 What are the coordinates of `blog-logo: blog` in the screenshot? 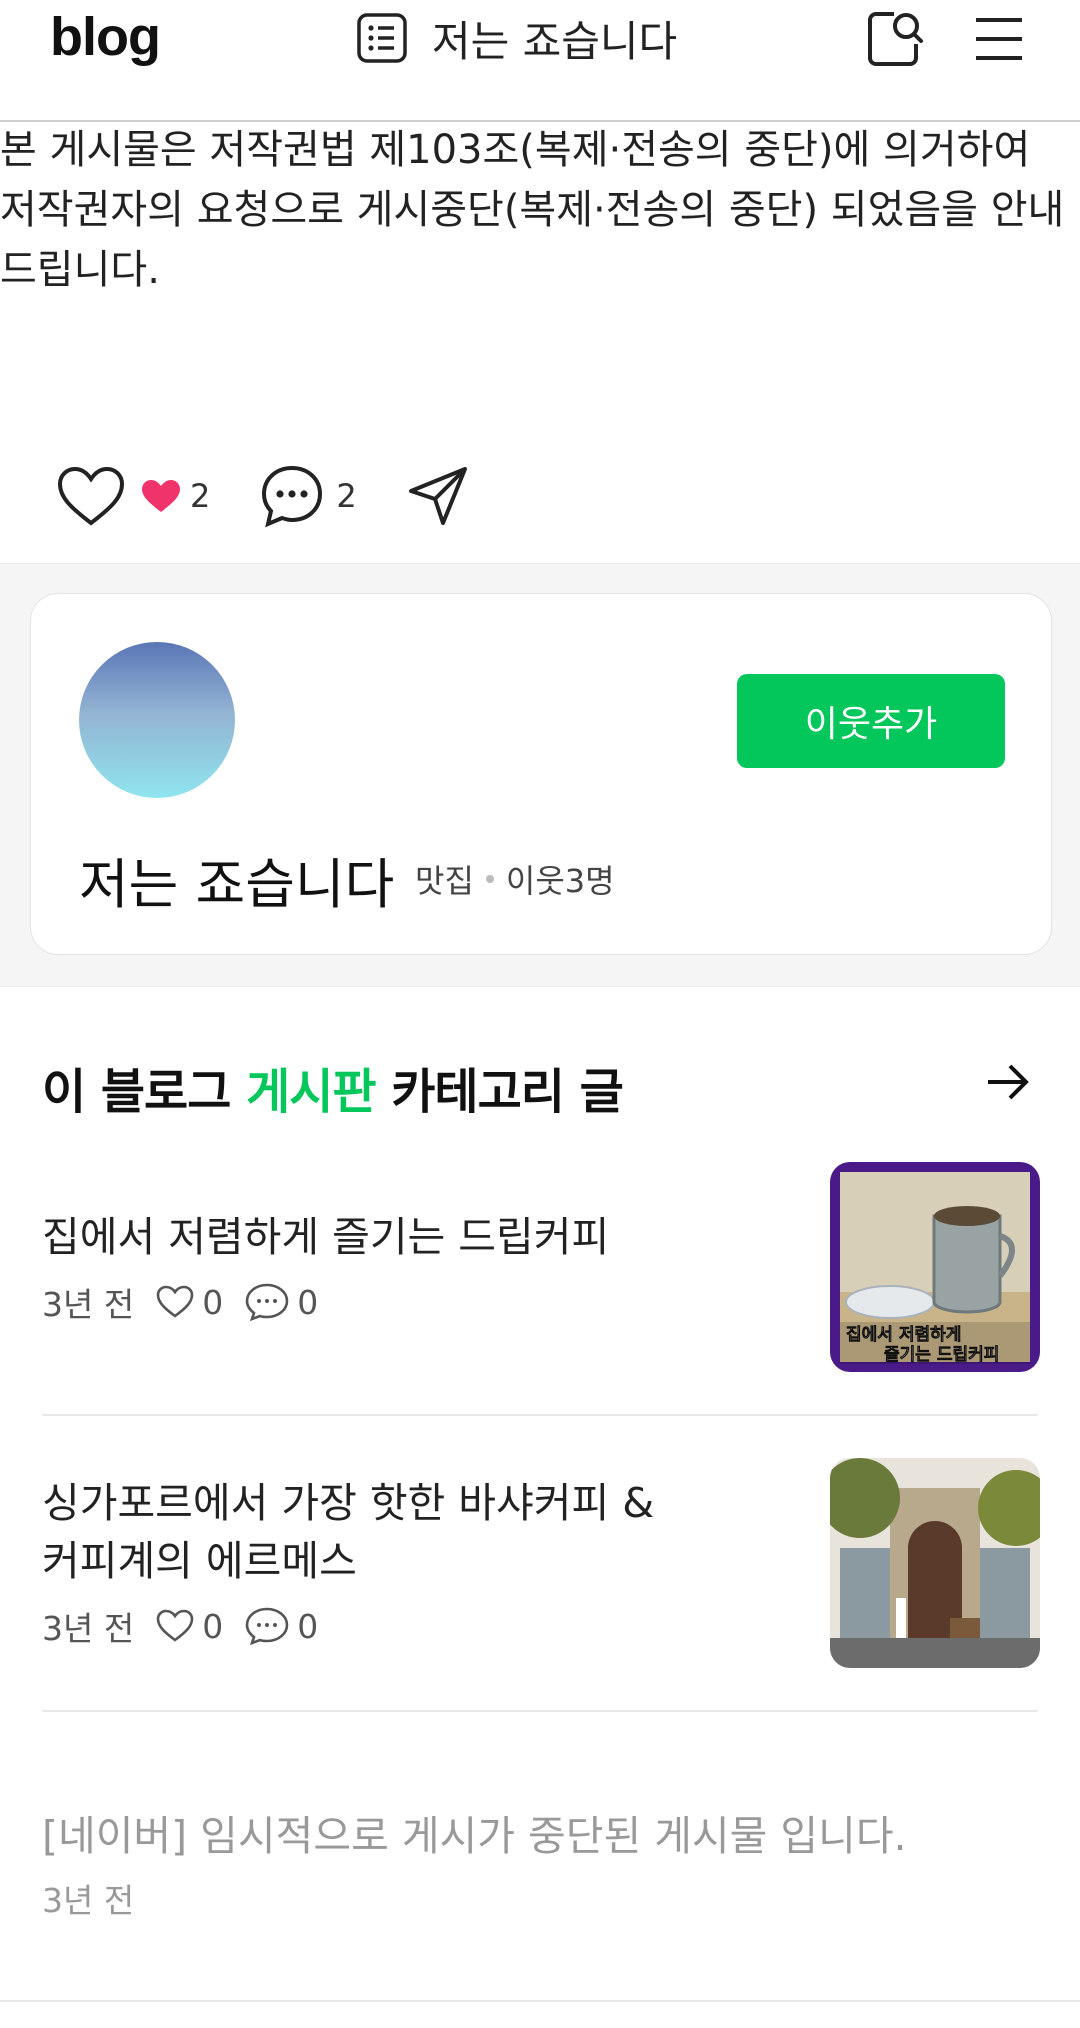 It's located at (105, 37).